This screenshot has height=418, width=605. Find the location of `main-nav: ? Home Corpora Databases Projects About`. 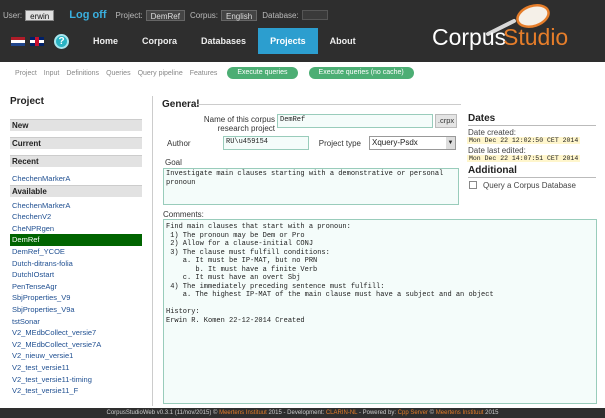

main-nav: ? Home Corpora Databases Projects About is located at coordinates (184, 41).